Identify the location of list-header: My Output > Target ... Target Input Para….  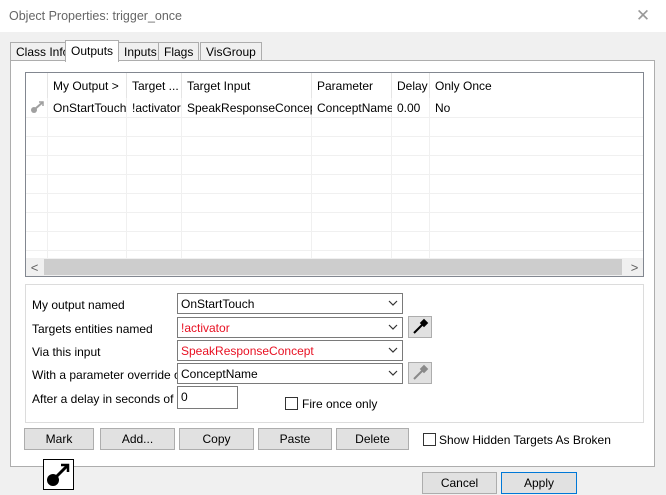
(334, 85).